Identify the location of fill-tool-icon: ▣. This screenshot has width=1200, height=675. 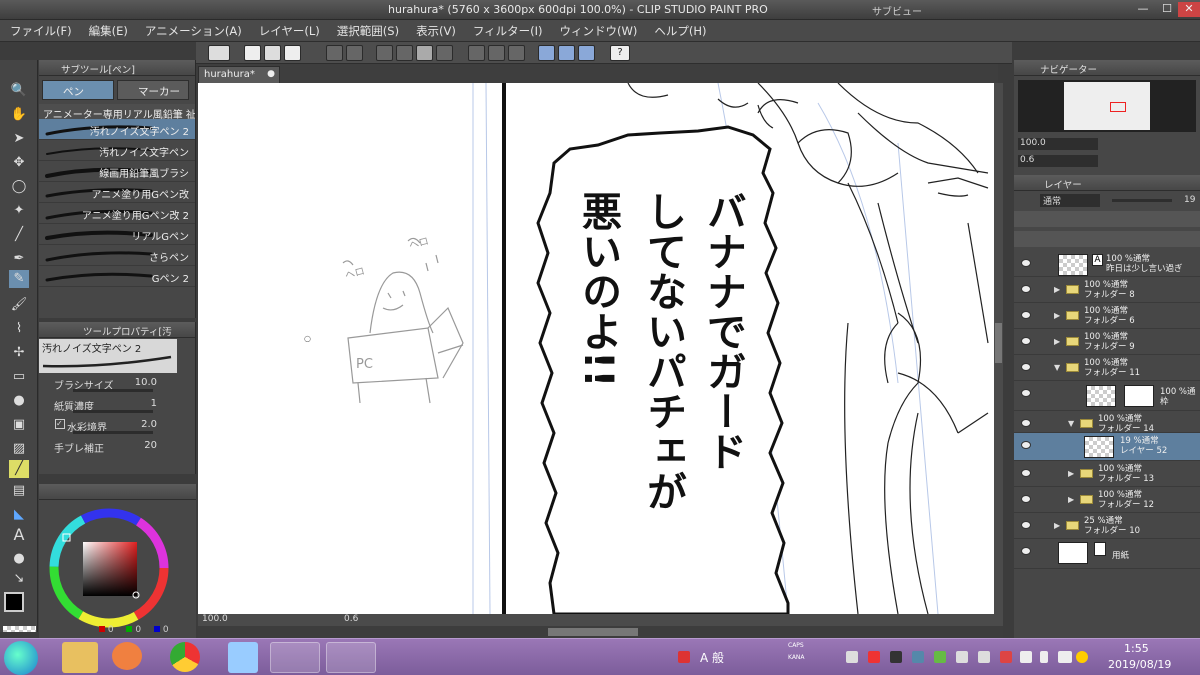
(19, 425).